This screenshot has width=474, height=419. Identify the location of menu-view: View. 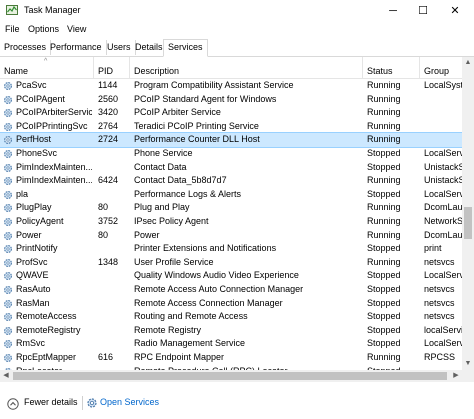
(76, 29).